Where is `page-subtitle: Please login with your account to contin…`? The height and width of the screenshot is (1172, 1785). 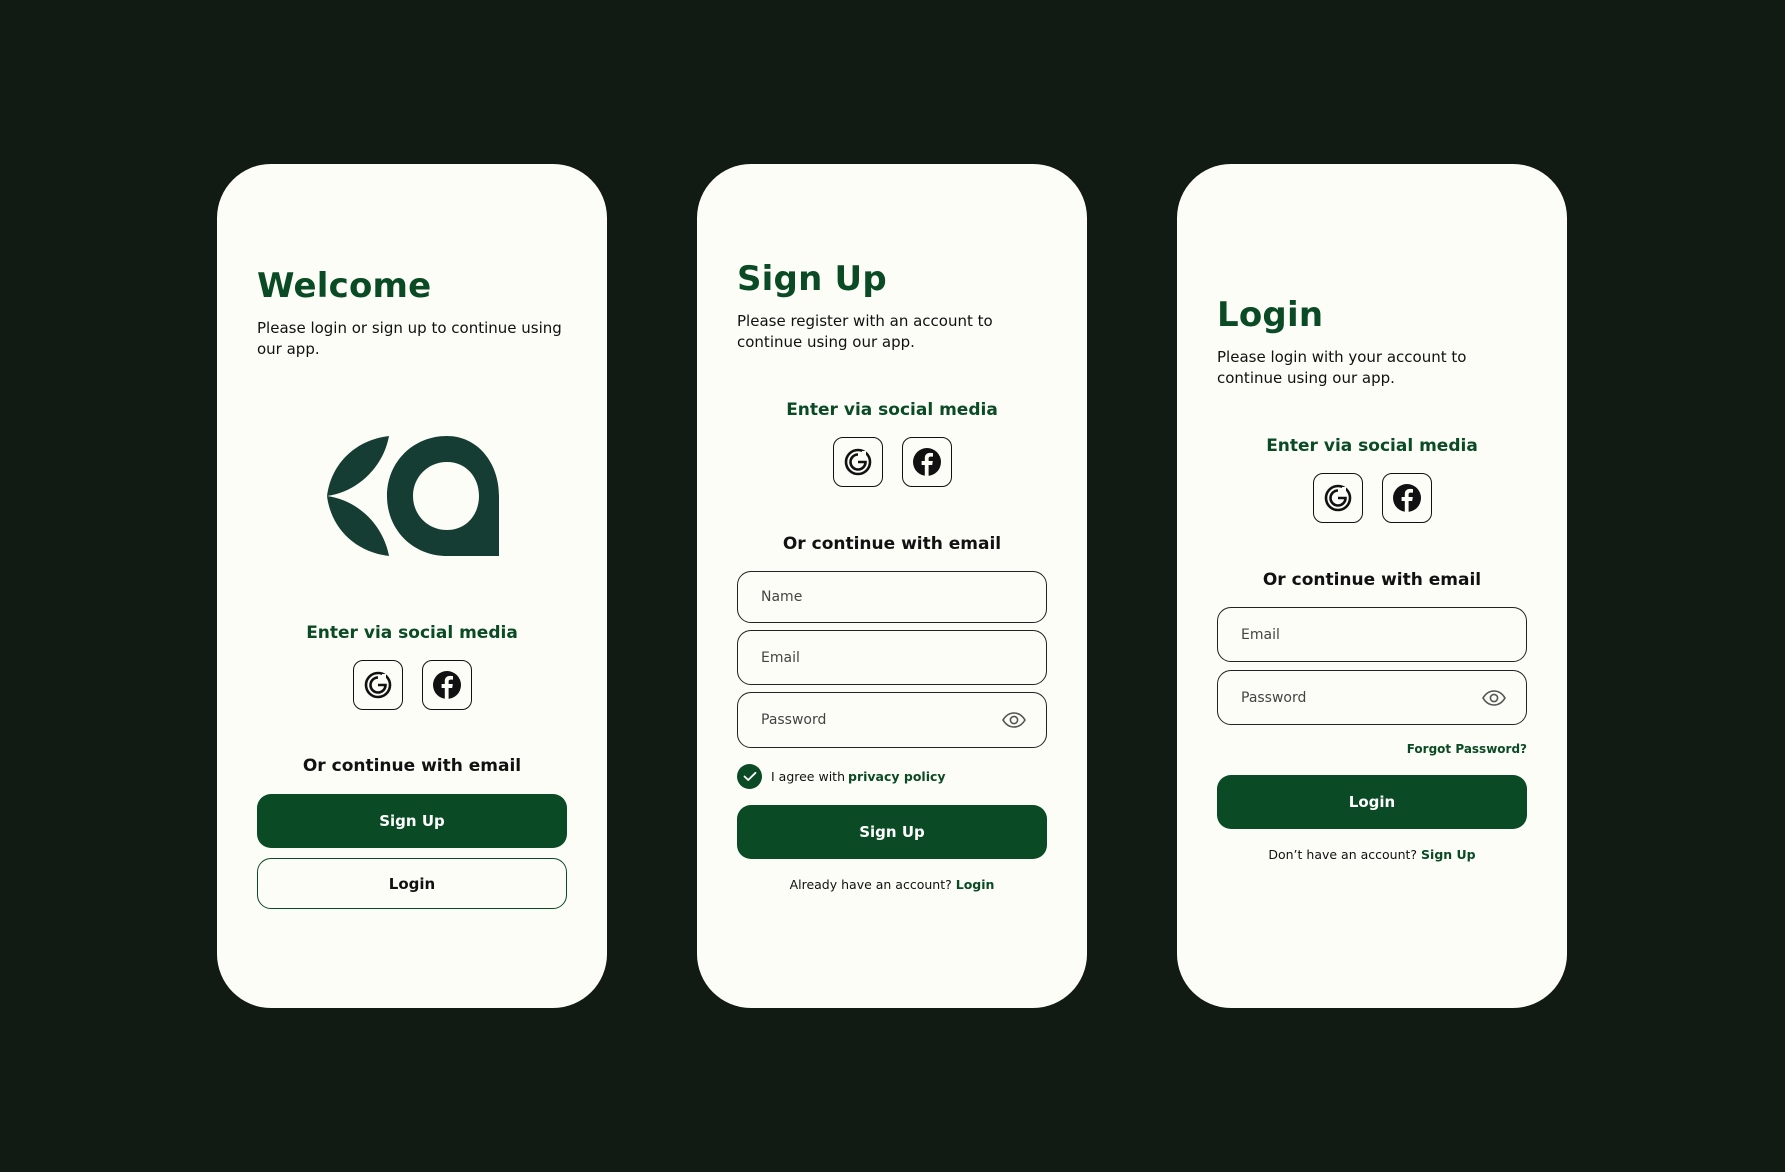 page-subtitle: Please login with your account to contin… is located at coordinates (1342, 367).